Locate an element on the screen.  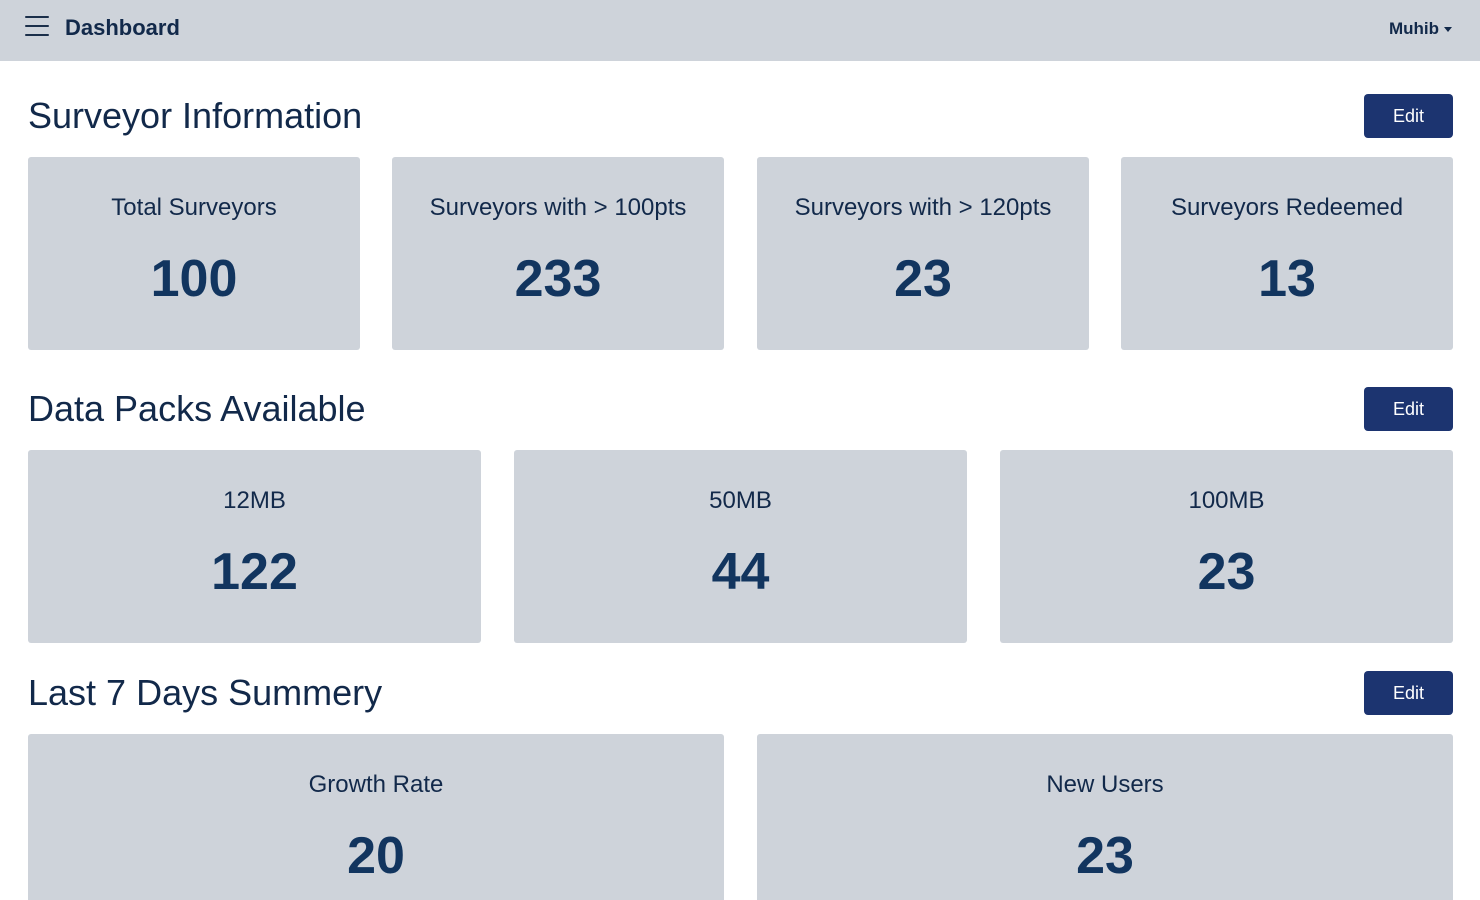
stat-card-value: 233 is located at coordinates (558, 279).